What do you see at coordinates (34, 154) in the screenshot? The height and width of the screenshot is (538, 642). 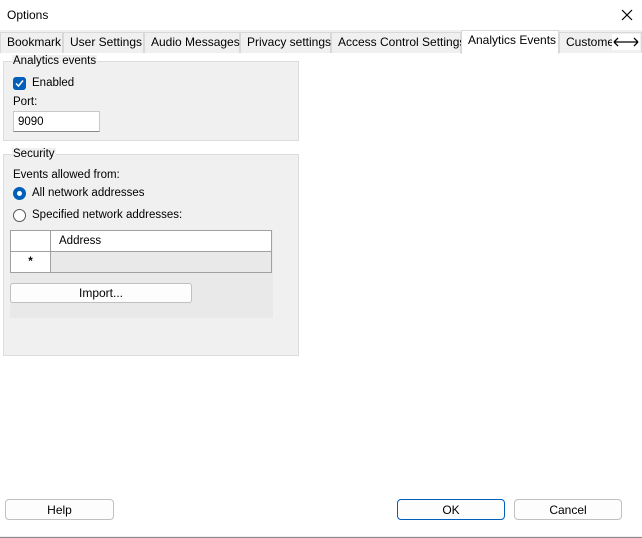 I see `security-group-title: Security` at bounding box center [34, 154].